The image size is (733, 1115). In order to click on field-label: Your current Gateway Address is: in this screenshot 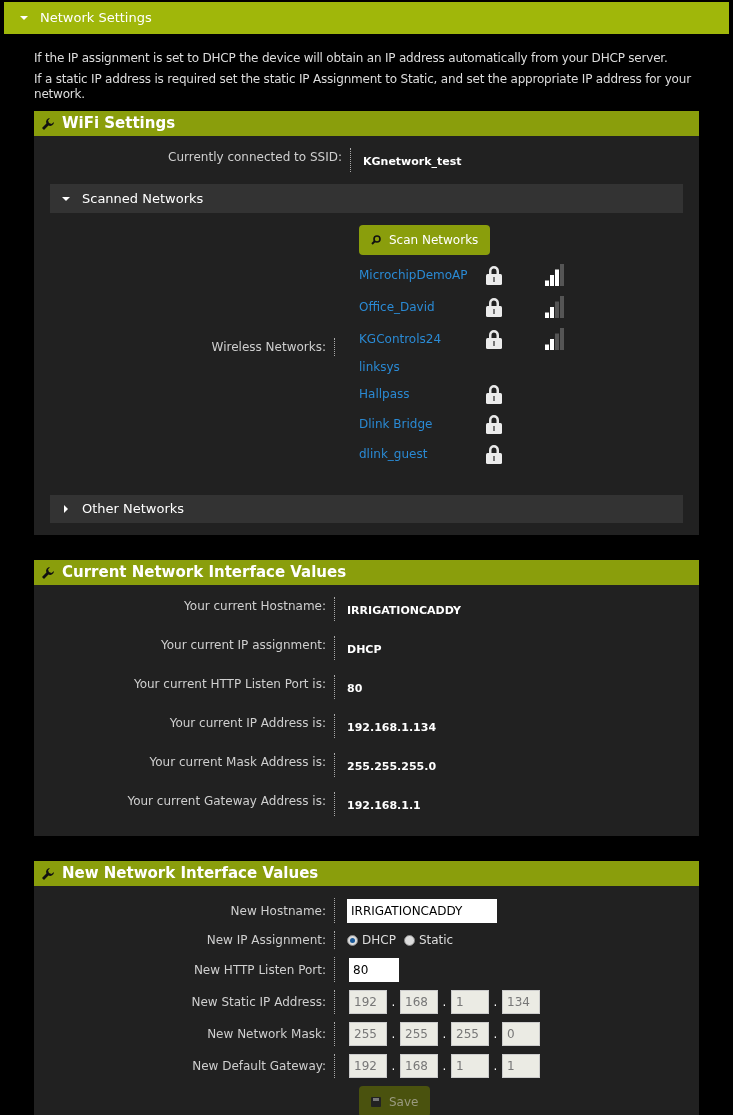, I will do `click(226, 801)`.